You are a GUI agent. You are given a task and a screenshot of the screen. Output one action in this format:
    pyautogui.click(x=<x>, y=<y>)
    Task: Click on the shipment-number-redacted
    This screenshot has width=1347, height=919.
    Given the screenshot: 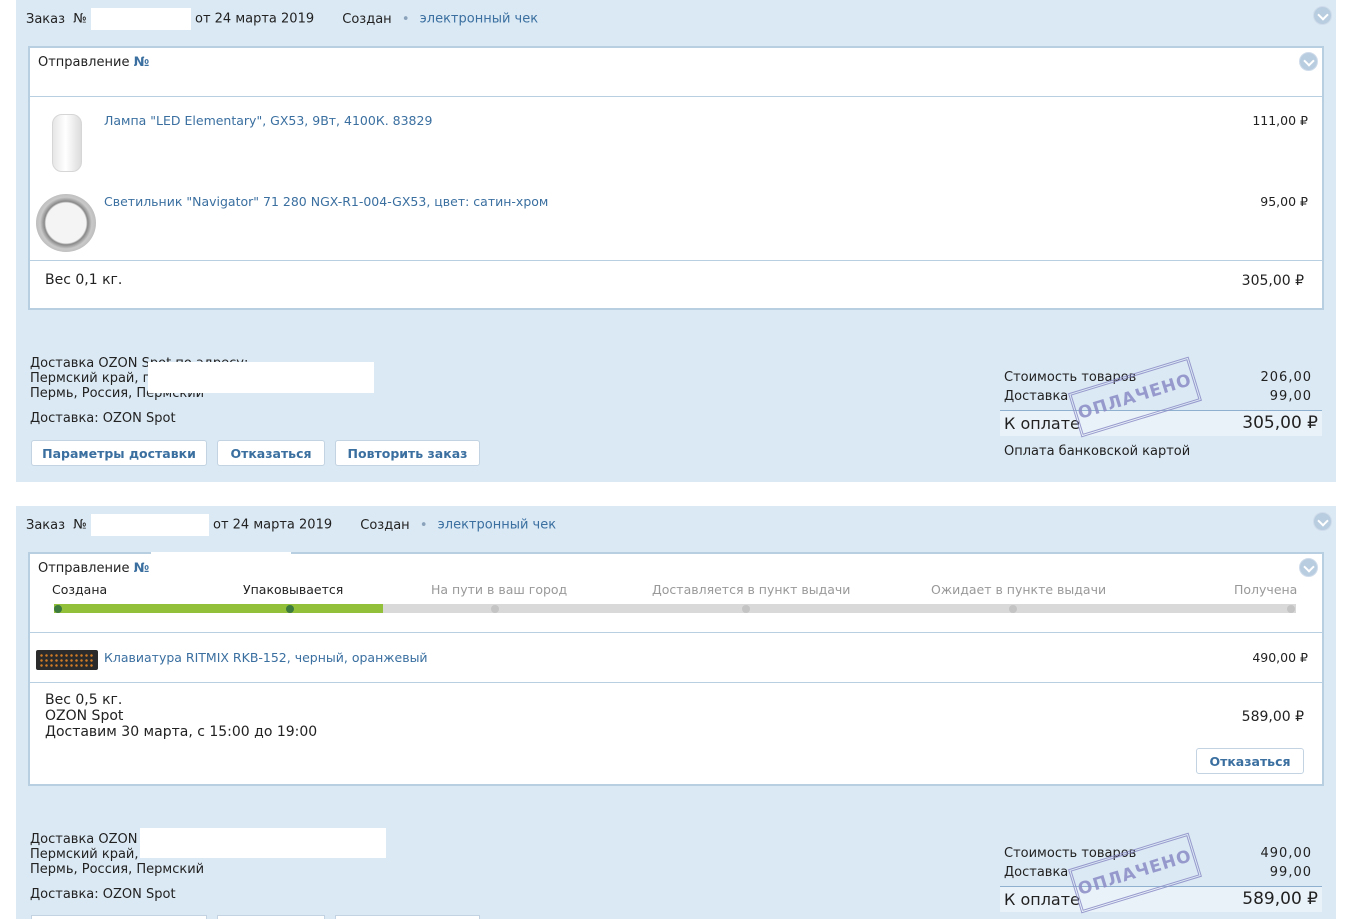 What is the action you would take?
    pyautogui.click(x=221, y=563)
    